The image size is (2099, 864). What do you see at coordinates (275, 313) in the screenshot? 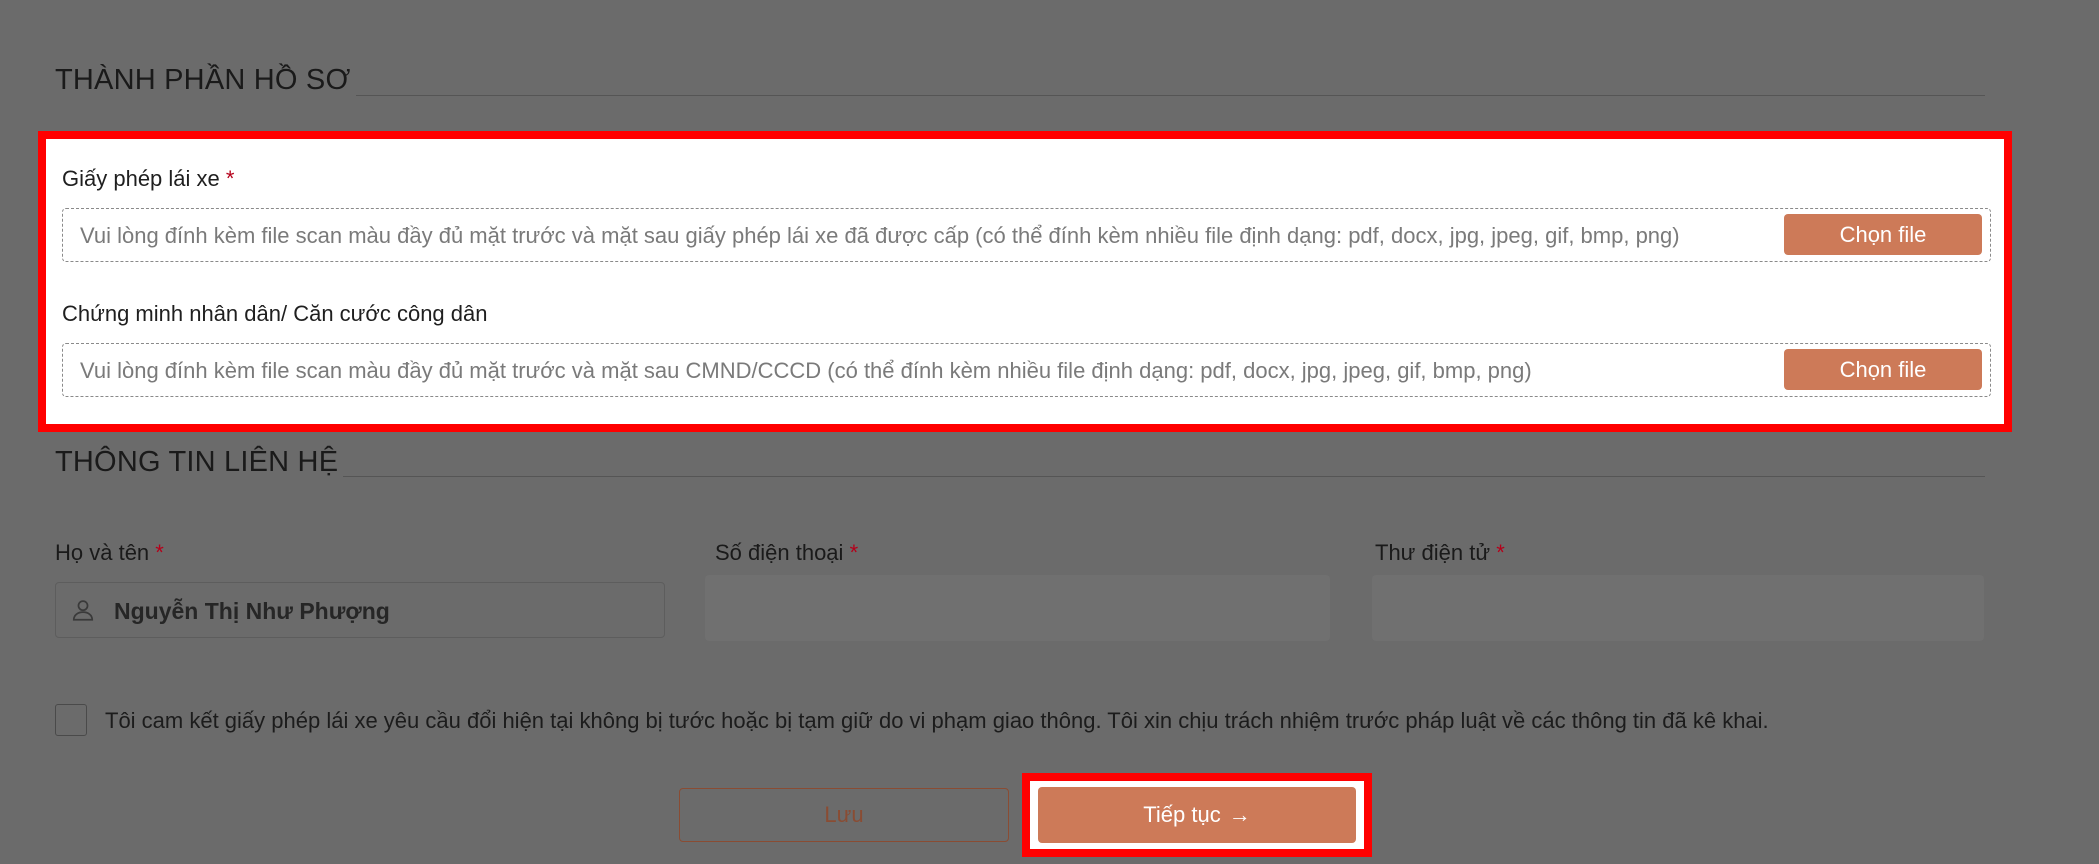
I see `id-card-label: Chứng minh nhân dân/ Căn cước công dân` at bounding box center [275, 313].